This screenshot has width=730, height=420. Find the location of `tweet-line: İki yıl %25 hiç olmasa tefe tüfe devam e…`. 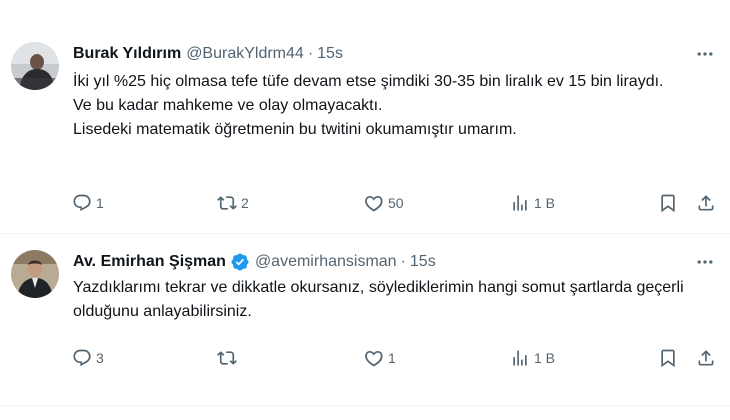

tweet-line: İki yıl %25 hiç olmasa tefe tüfe devam e… is located at coordinates (368, 81).